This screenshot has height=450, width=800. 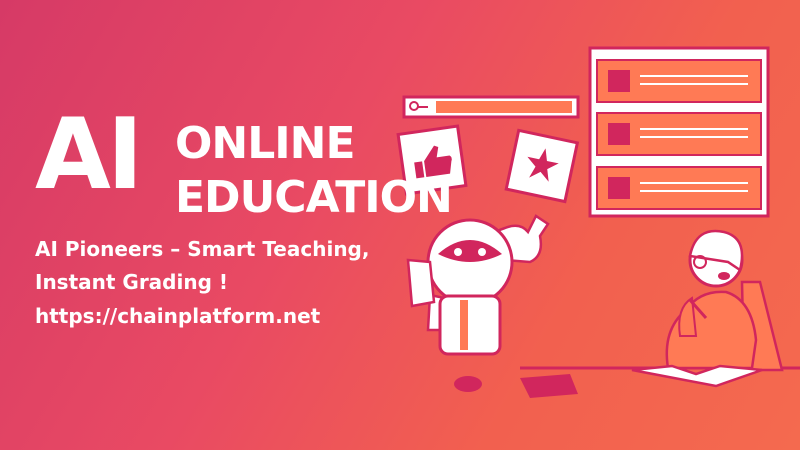 I want to click on ai-title: AI, so click(x=89, y=155).